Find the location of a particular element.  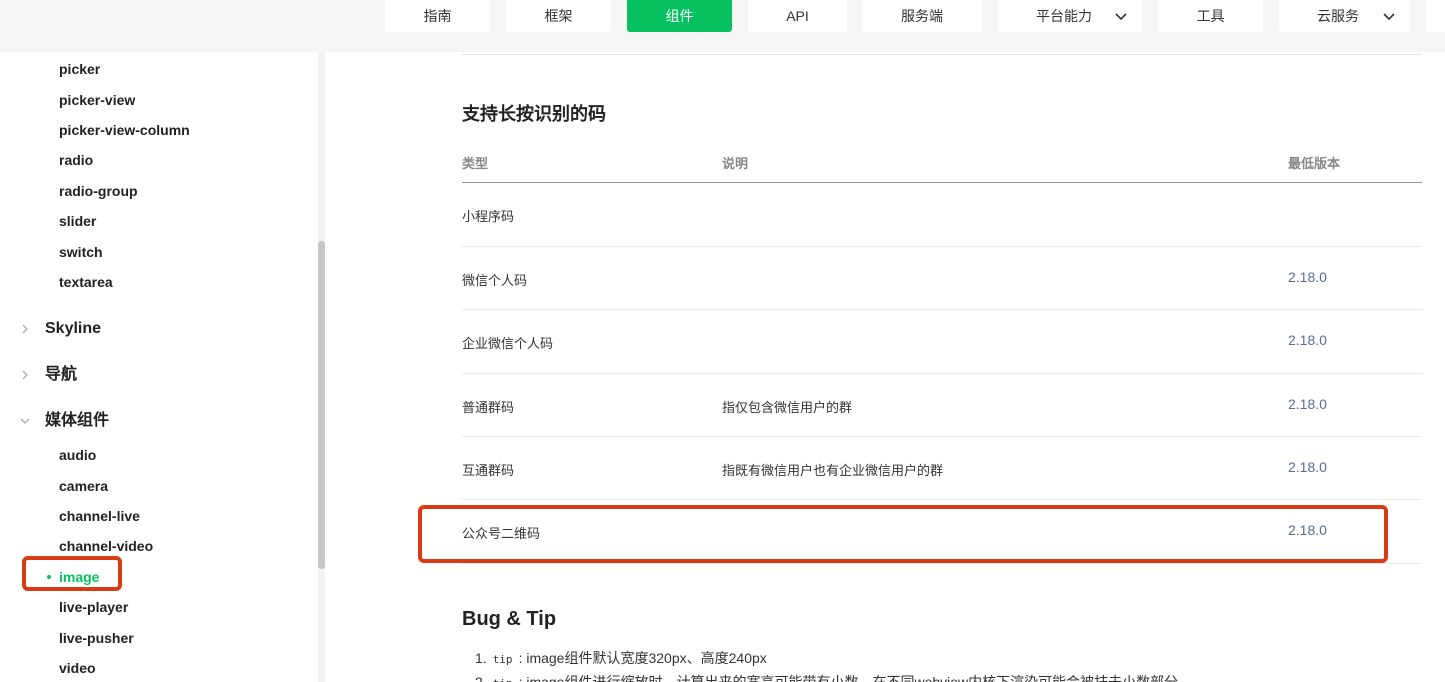

sidebar-item-channel-video: channel-video is located at coordinates (106, 546).